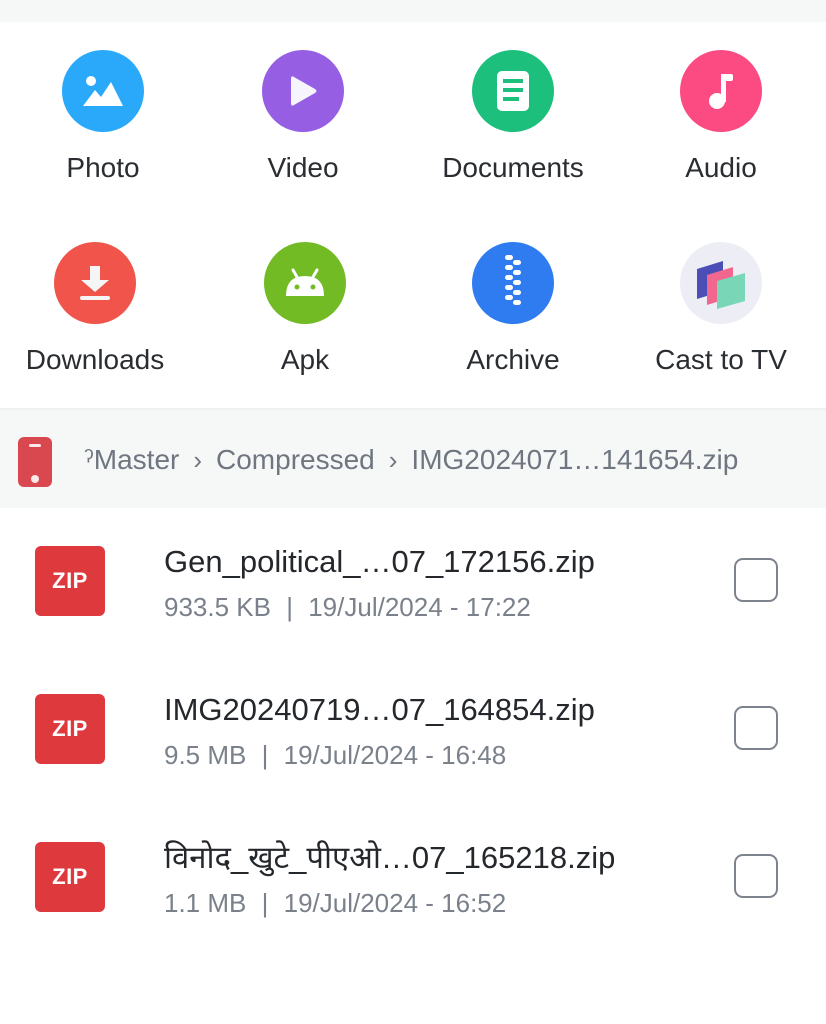  I want to click on file-size: 1.1 MB, so click(205, 903).